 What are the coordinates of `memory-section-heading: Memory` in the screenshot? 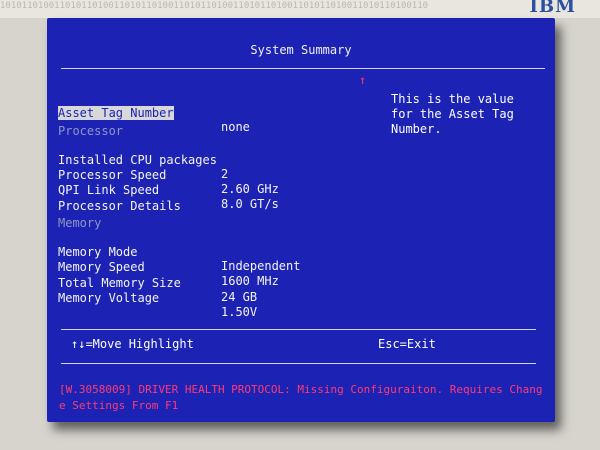 It's located at (80, 223).